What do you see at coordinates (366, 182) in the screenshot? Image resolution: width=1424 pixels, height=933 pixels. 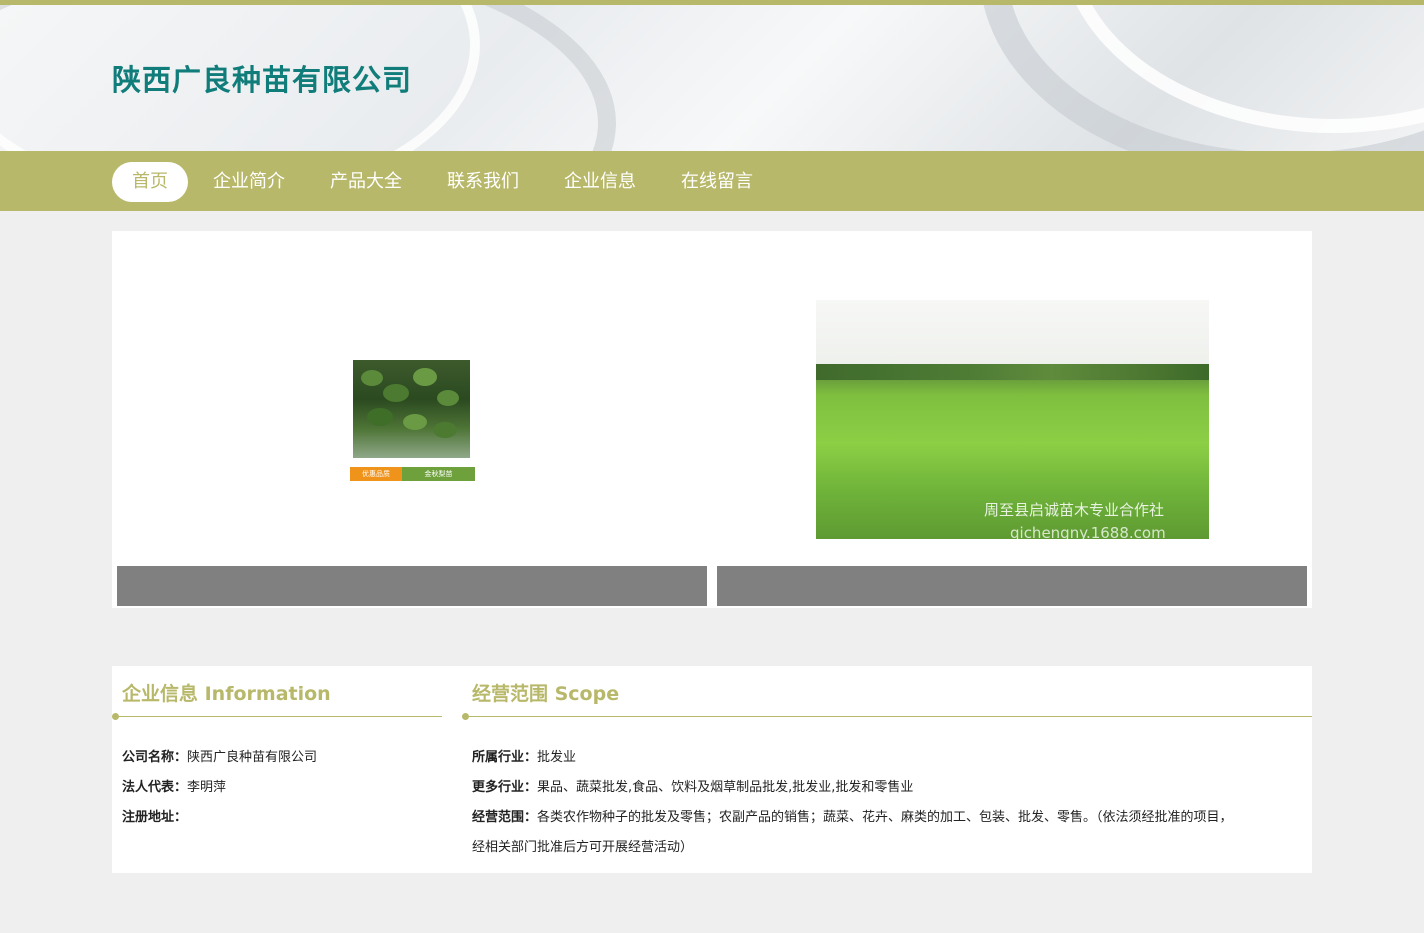 I see `nav-item-products: 产品大全` at bounding box center [366, 182].